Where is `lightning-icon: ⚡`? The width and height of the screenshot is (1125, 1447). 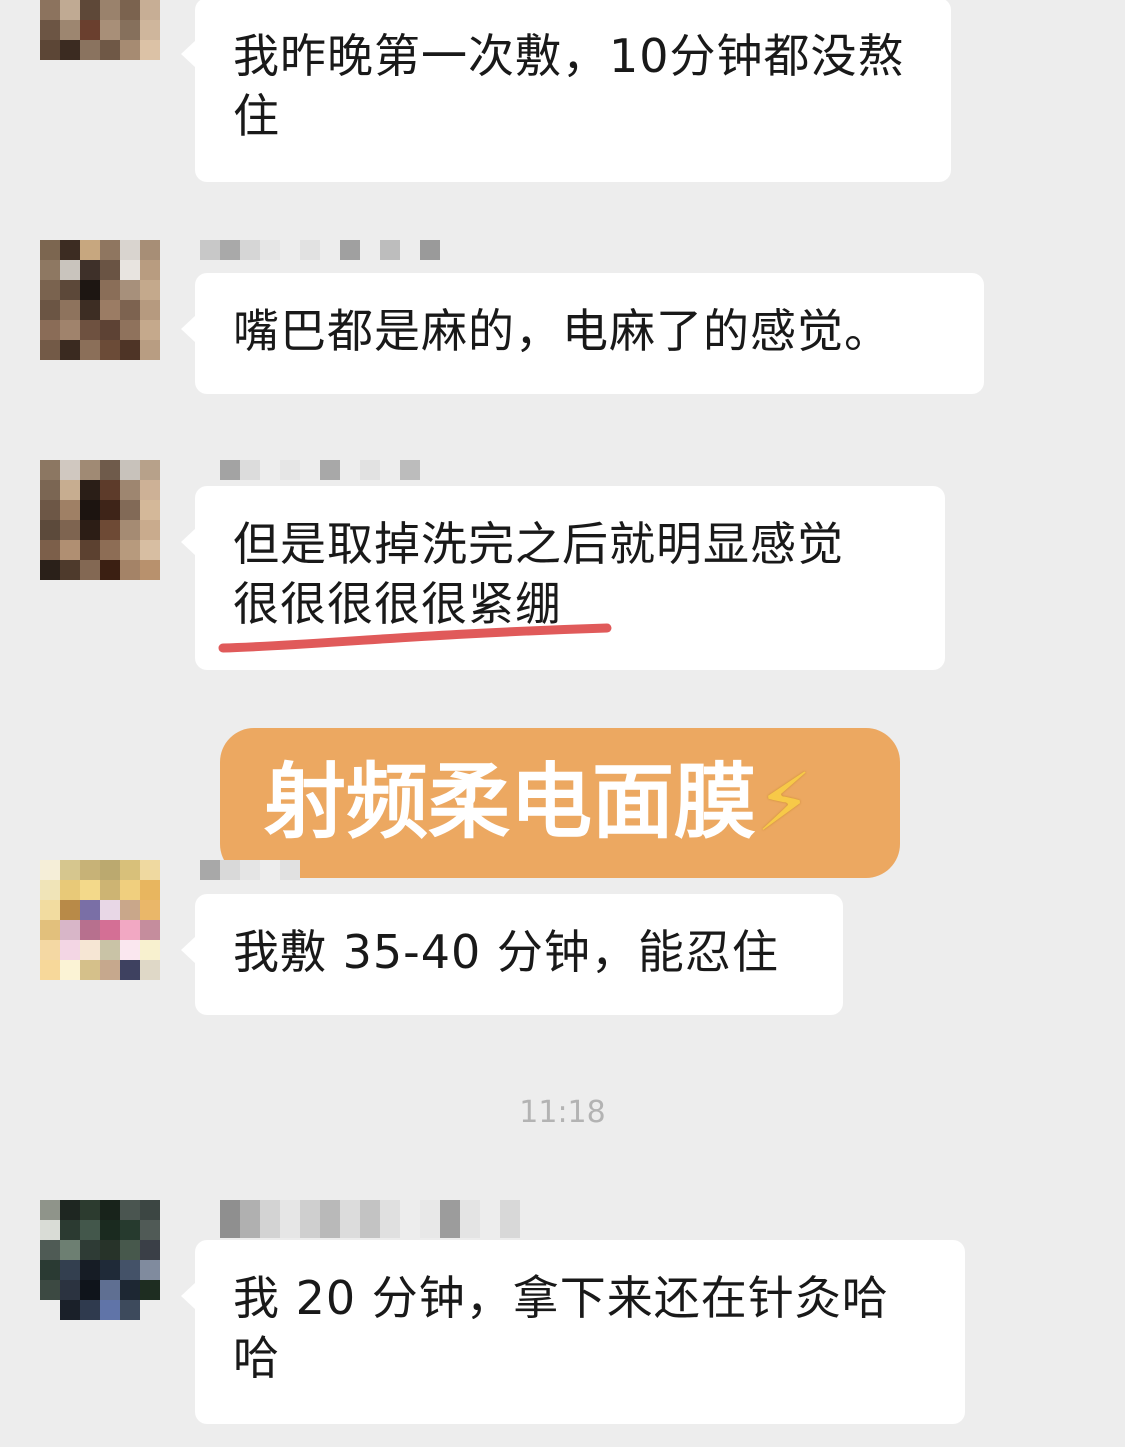
lightning-icon: ⚡ is located at coordinates (784, 802).